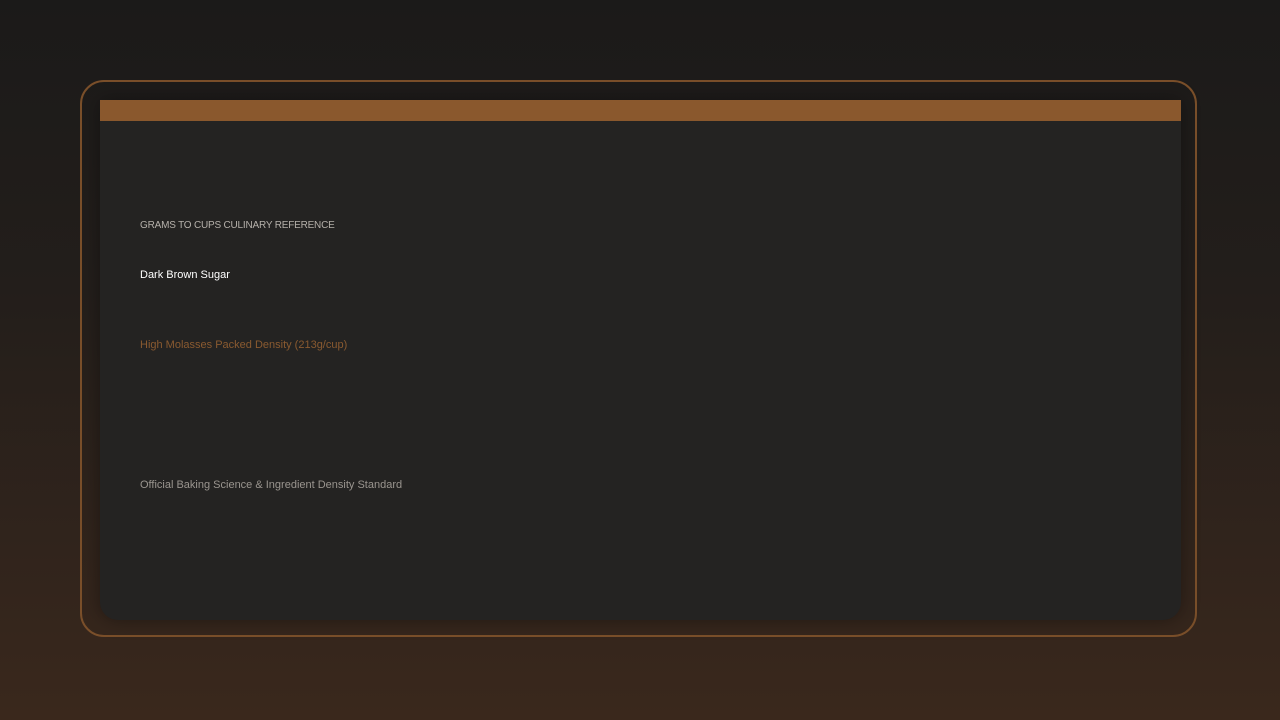 This screenshot has height=720, width=1280. I want to click on accent-bar, so click(640, 110).